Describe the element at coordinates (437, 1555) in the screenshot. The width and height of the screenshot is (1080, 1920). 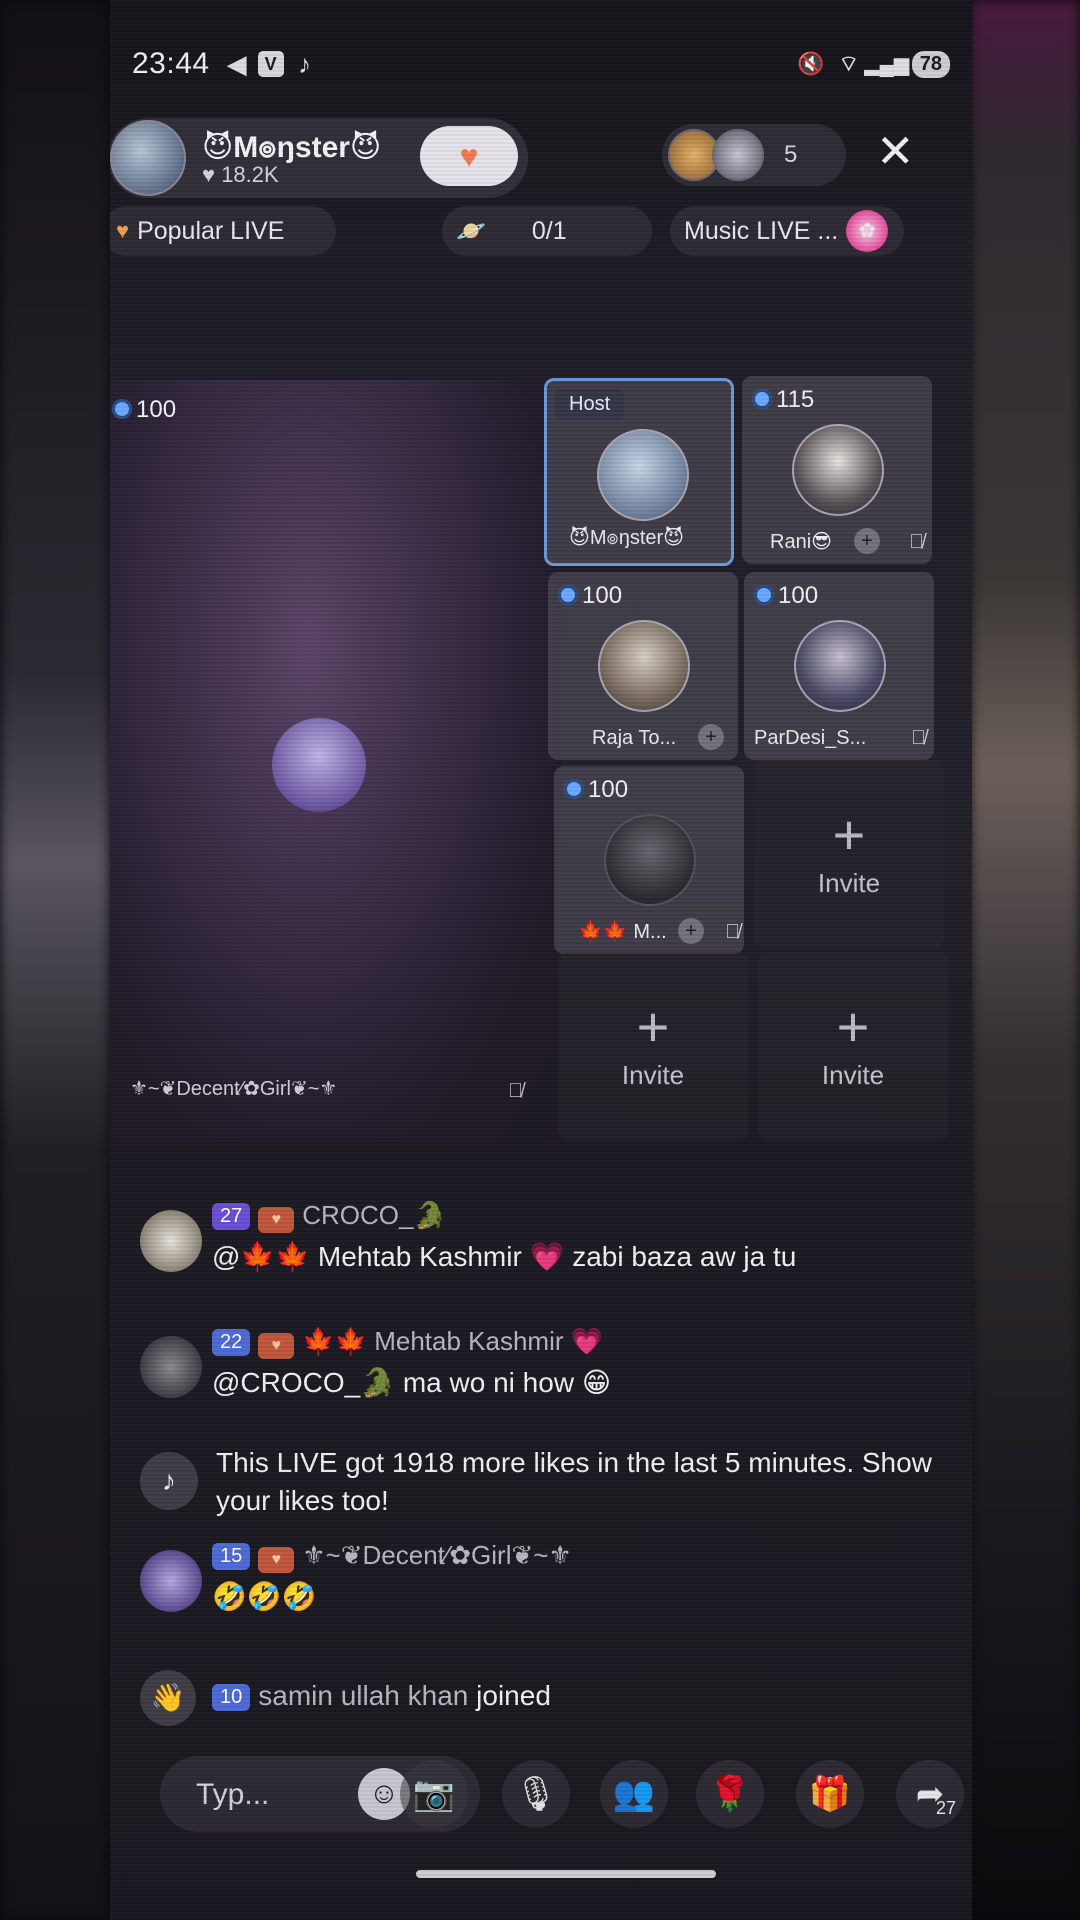
I see `username: ⚜︎~❦Decent⁄✿Girl❦~⚜︎` at that location.